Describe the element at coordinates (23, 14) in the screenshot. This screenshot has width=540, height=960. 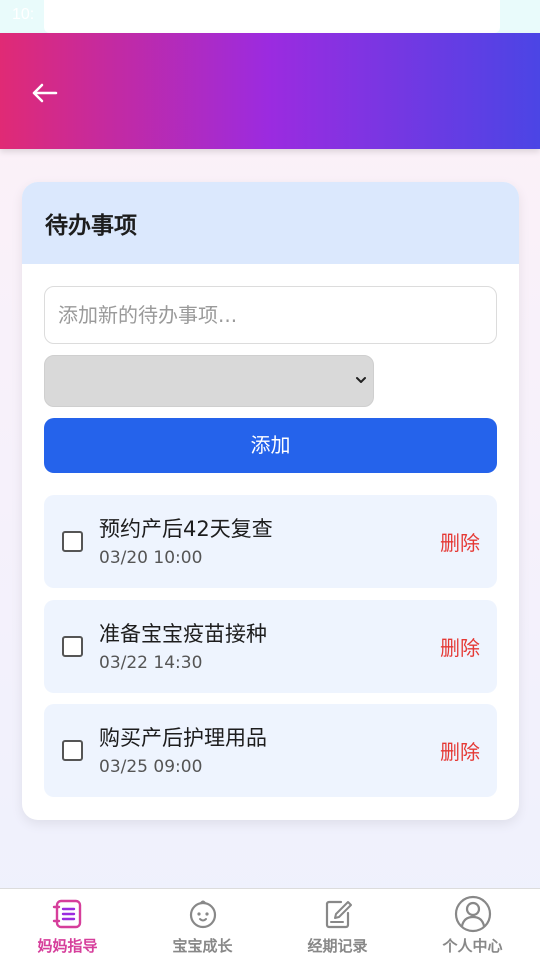
I see `status-time: 10:` at that location.